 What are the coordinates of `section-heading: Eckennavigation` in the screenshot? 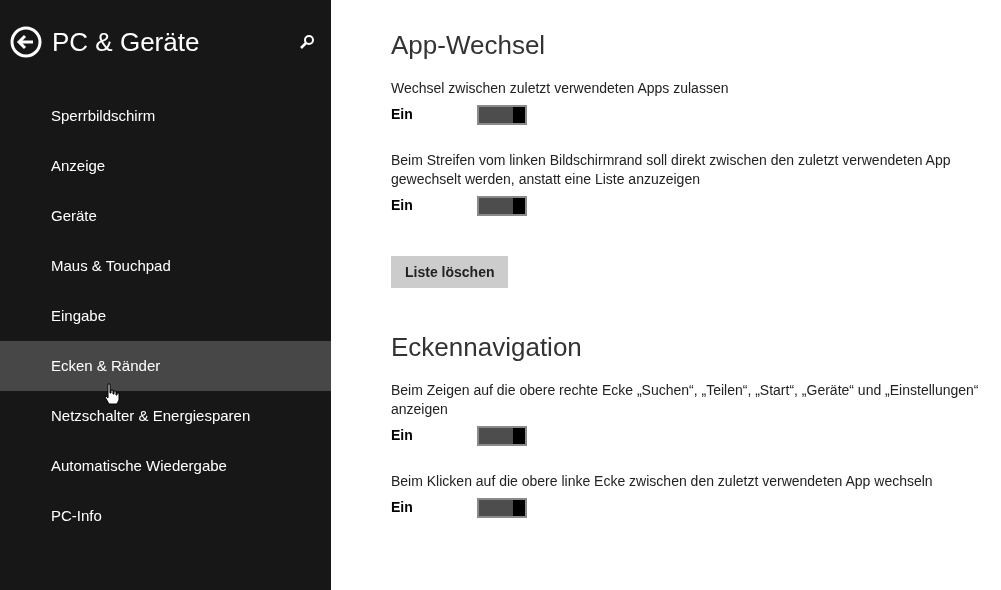 It's located at (487, 347).